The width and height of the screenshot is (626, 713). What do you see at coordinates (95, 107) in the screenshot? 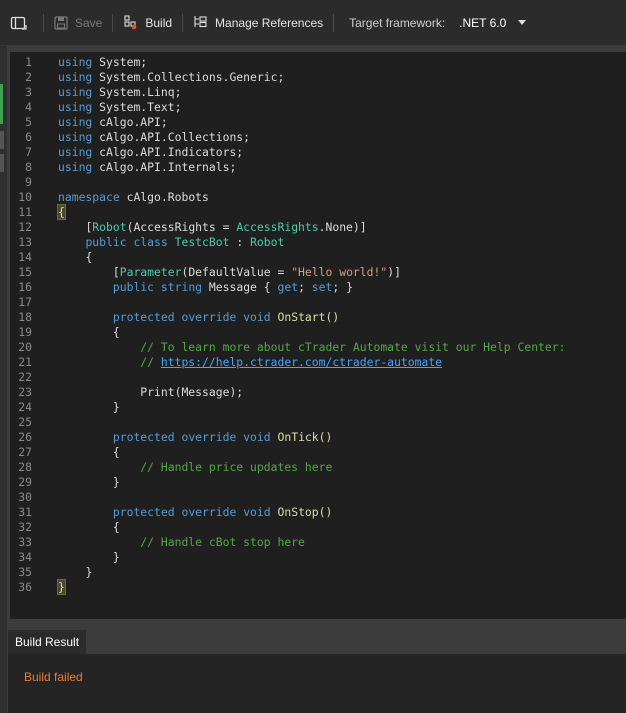
I see `code-line: 4 using System.Text;` at bounding box center [95, 107].